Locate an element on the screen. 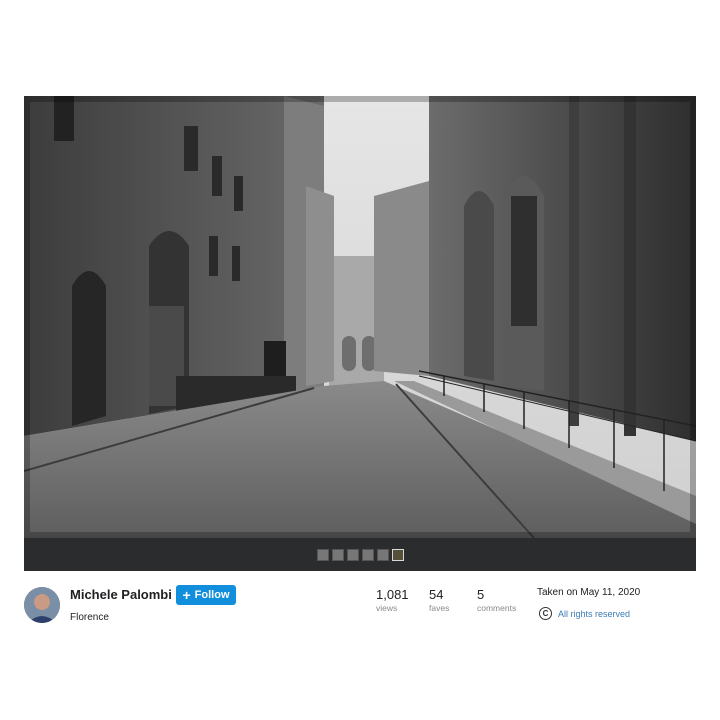  rights-link: C All rights reserved is located at coordinates (584, 613).